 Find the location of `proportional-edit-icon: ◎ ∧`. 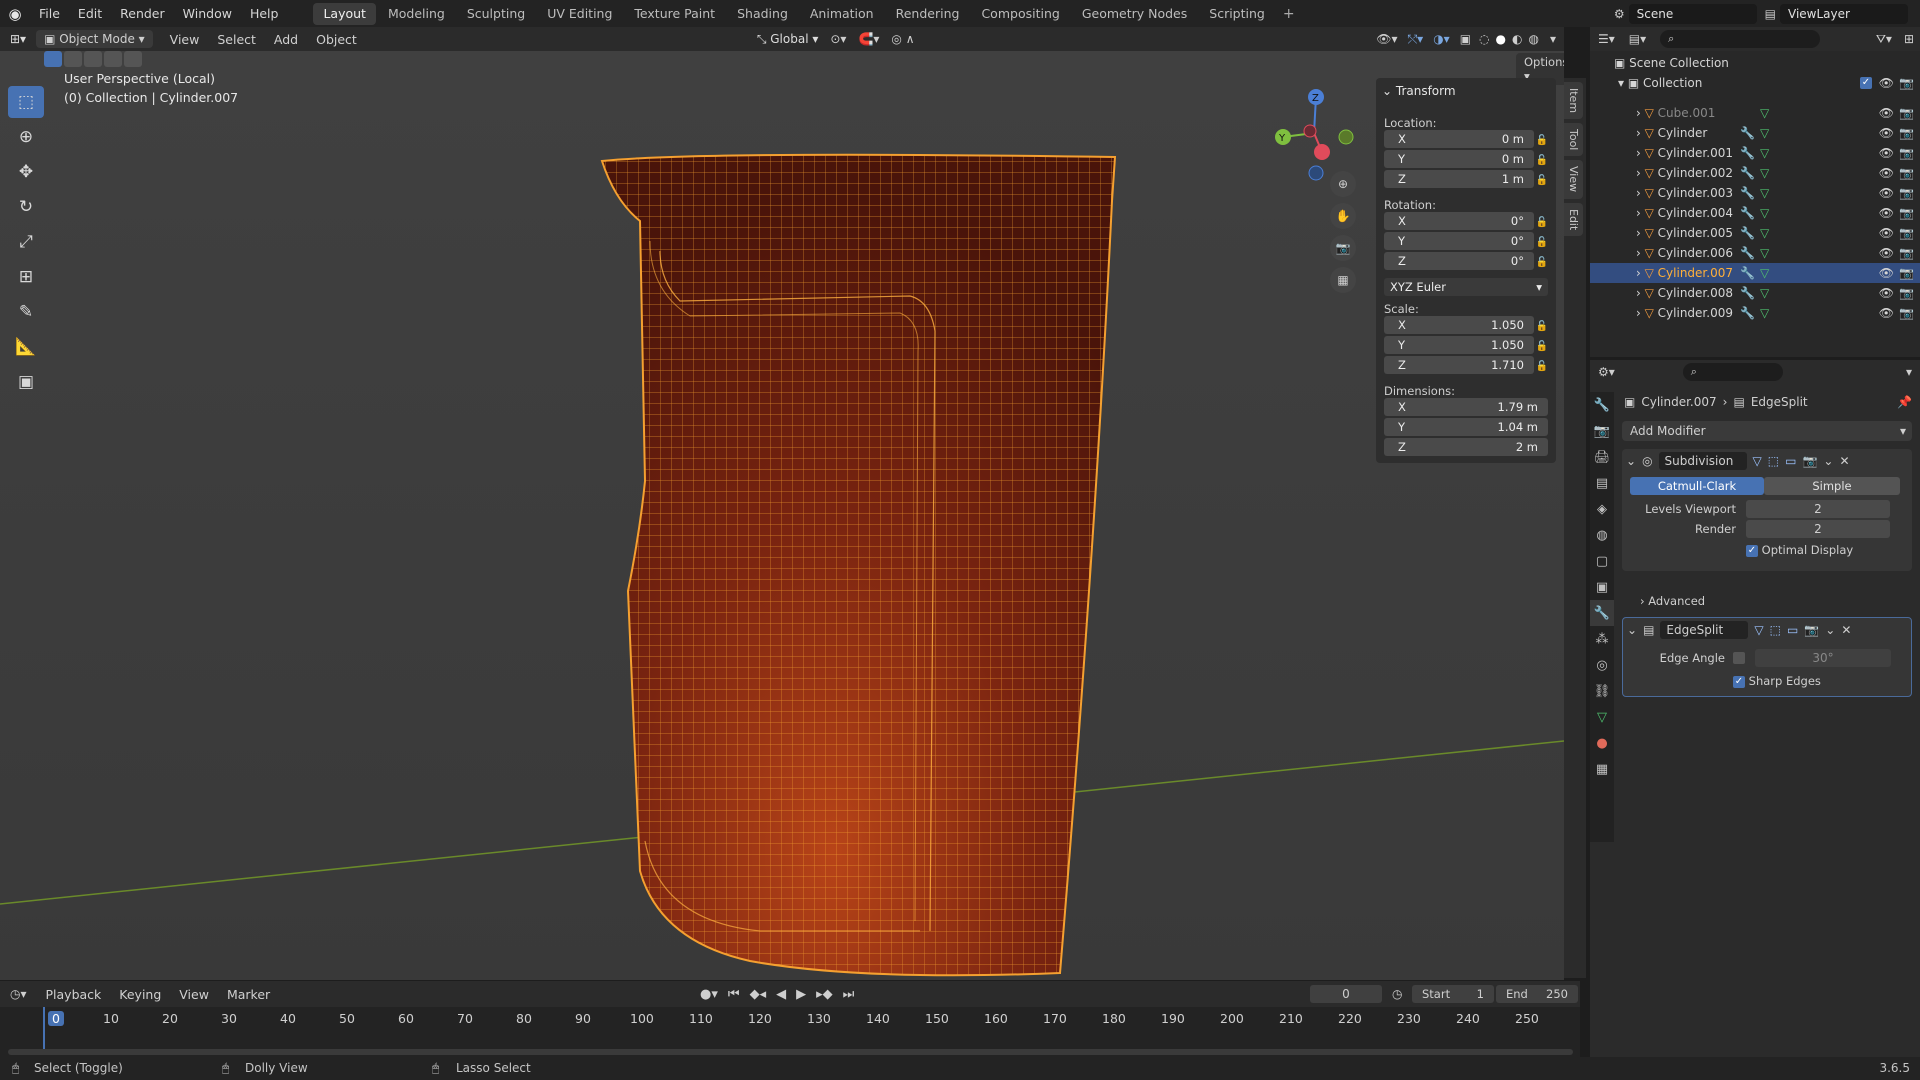

proportional-edit-icon: ◎ ∧ is located at coordinates (902, 39).